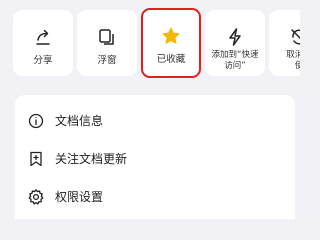 The width and height of the screenshot is (320, 240). Describe the element at coordinates (107, 60) in the screenshot. I see `floating-window-label: 浮窗` at that location.